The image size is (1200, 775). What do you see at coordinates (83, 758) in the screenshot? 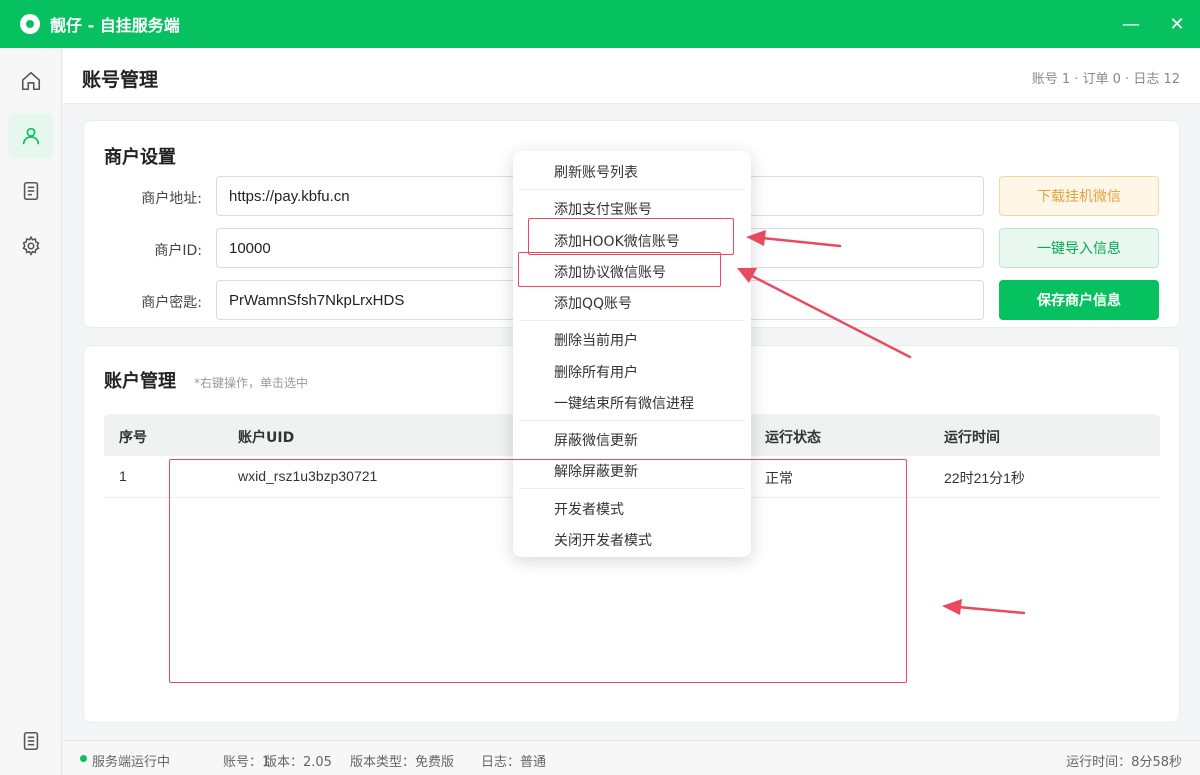
I see `status-indicator-icon` at bounding box center [83, 758].